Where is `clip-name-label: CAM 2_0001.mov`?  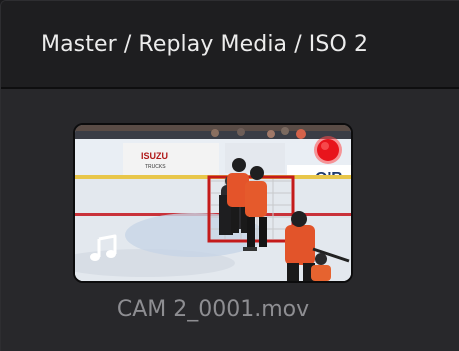
clip-name-label: CAM 2_0001.mov is located at coordinates (213, 309).